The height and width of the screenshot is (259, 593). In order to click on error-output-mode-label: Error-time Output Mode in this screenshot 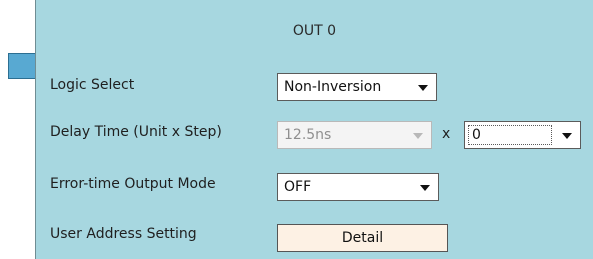, I will do `click(133, 184)`.